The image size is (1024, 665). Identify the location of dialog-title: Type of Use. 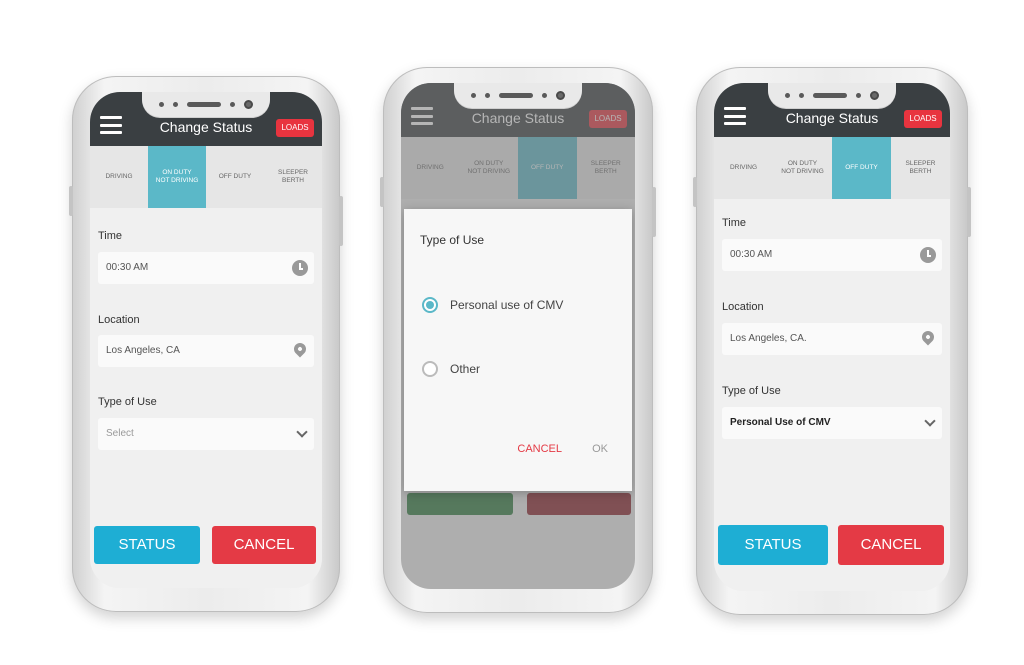
(452, 240).